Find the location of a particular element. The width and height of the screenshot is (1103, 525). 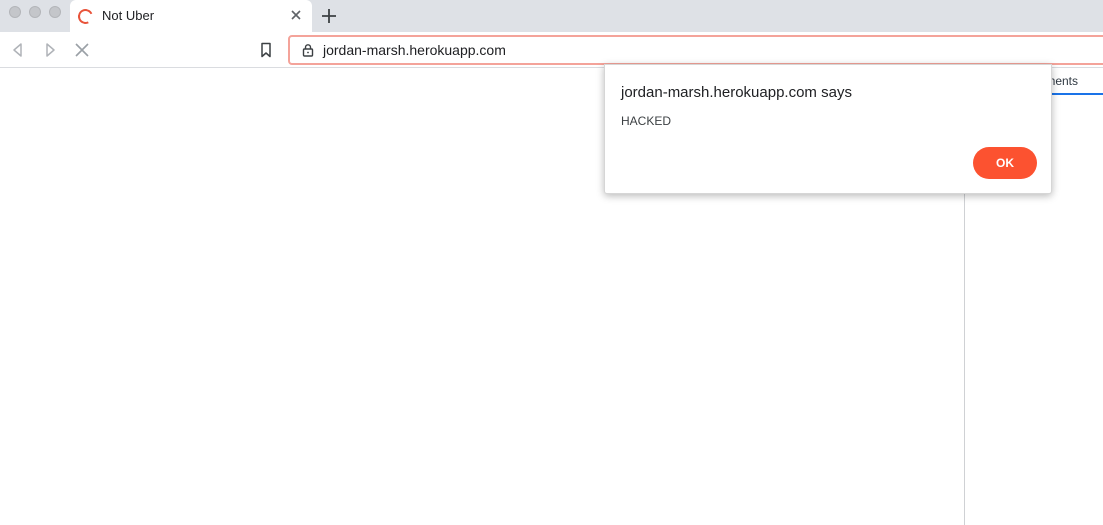

back-icon is located at coordinates (18, 50).